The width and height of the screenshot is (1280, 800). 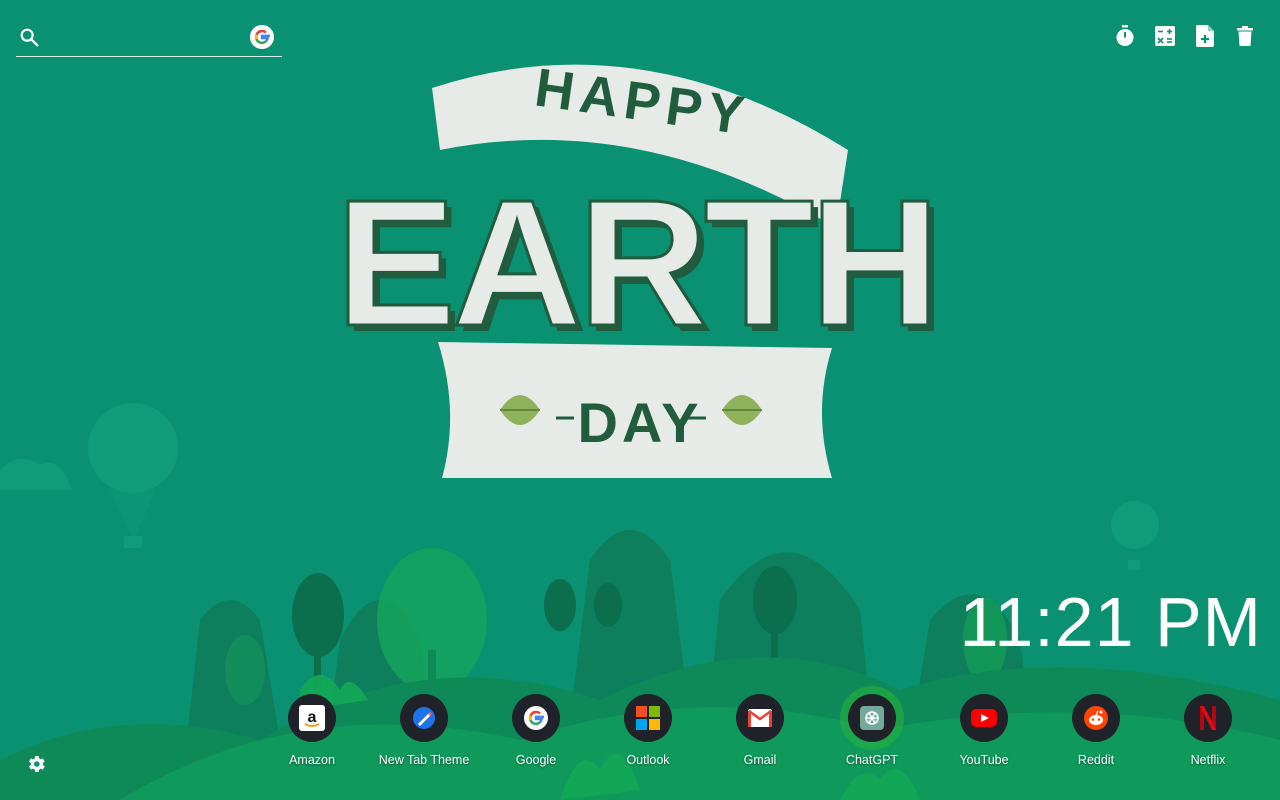 What do you see at coordinates (639, 422) in the screenshot?
I see `wallpaper-day-text: DAY` at bounding box center [639, 422].